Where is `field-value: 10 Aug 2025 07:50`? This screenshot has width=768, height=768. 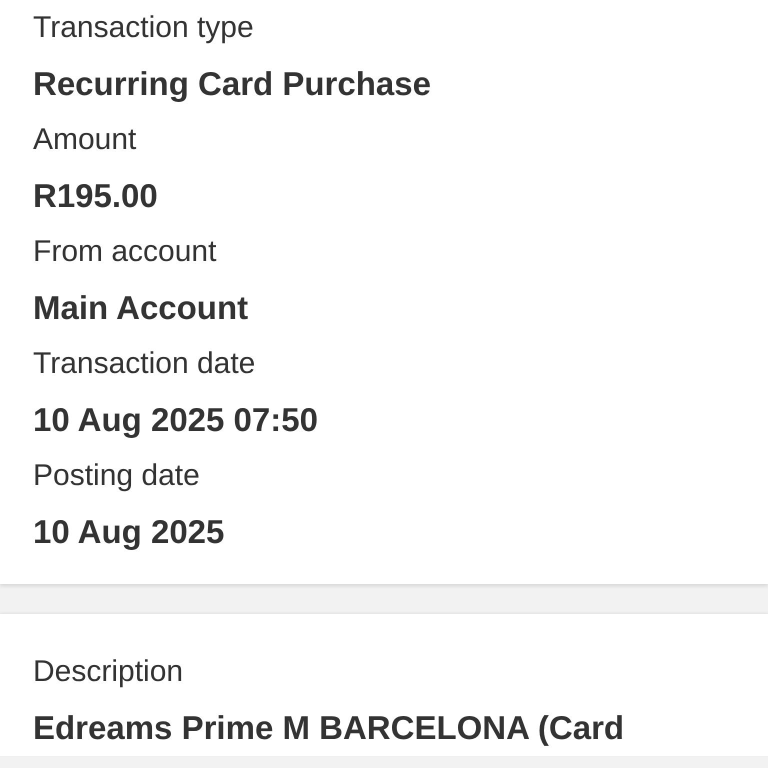
field-value: 10 Aug 2025 07:50 is located at coordinates (176, 420).